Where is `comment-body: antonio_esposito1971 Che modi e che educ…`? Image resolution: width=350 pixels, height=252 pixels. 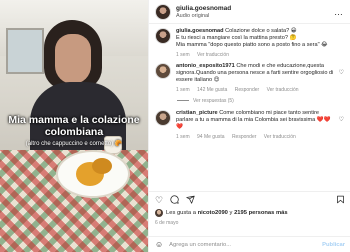
comment-body: antonio_esposito1971 Che modi e che educ… is located at coordinates (256, 78).